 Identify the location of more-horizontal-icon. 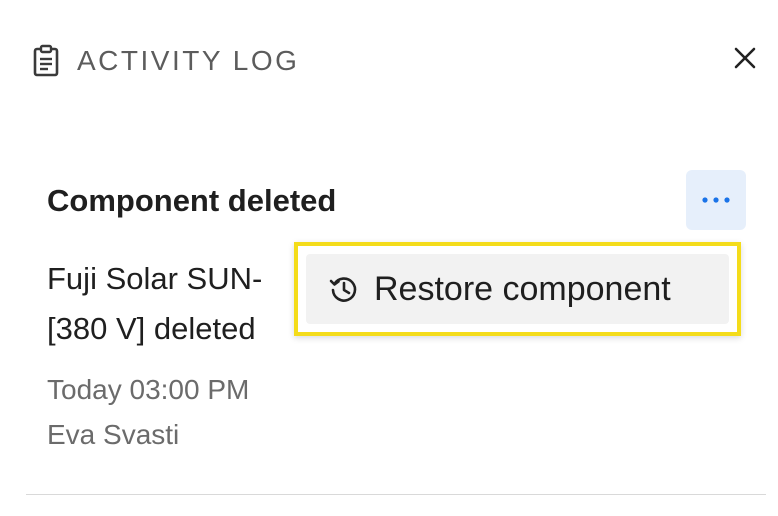
(716, 200).